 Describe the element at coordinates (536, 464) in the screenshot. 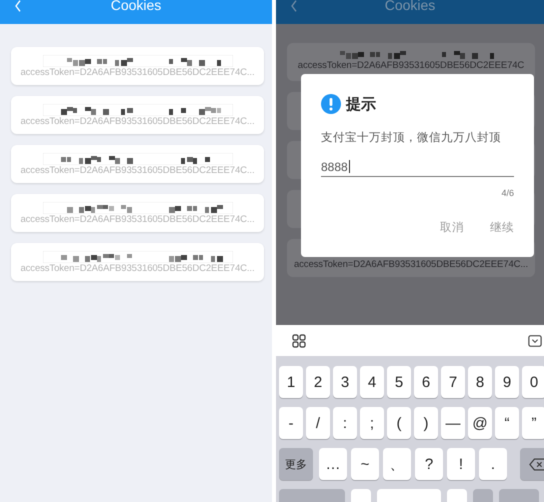

I see `backspace-icon` at that location.